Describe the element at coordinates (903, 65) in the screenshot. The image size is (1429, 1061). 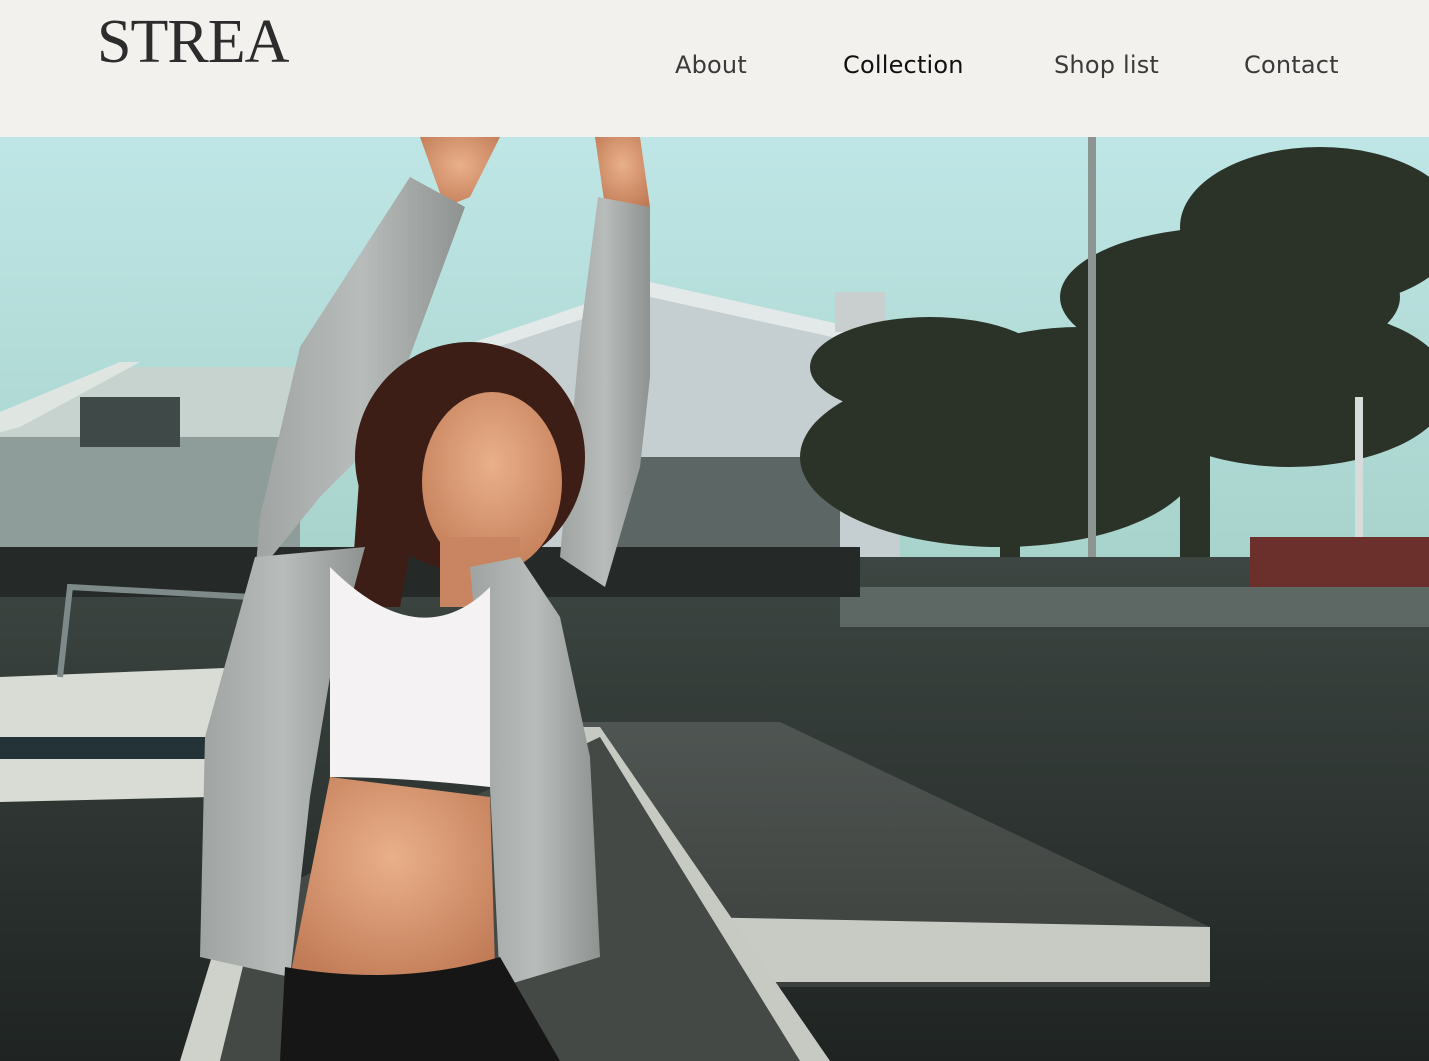
I see `nav-link-collection: Collection` at that location.